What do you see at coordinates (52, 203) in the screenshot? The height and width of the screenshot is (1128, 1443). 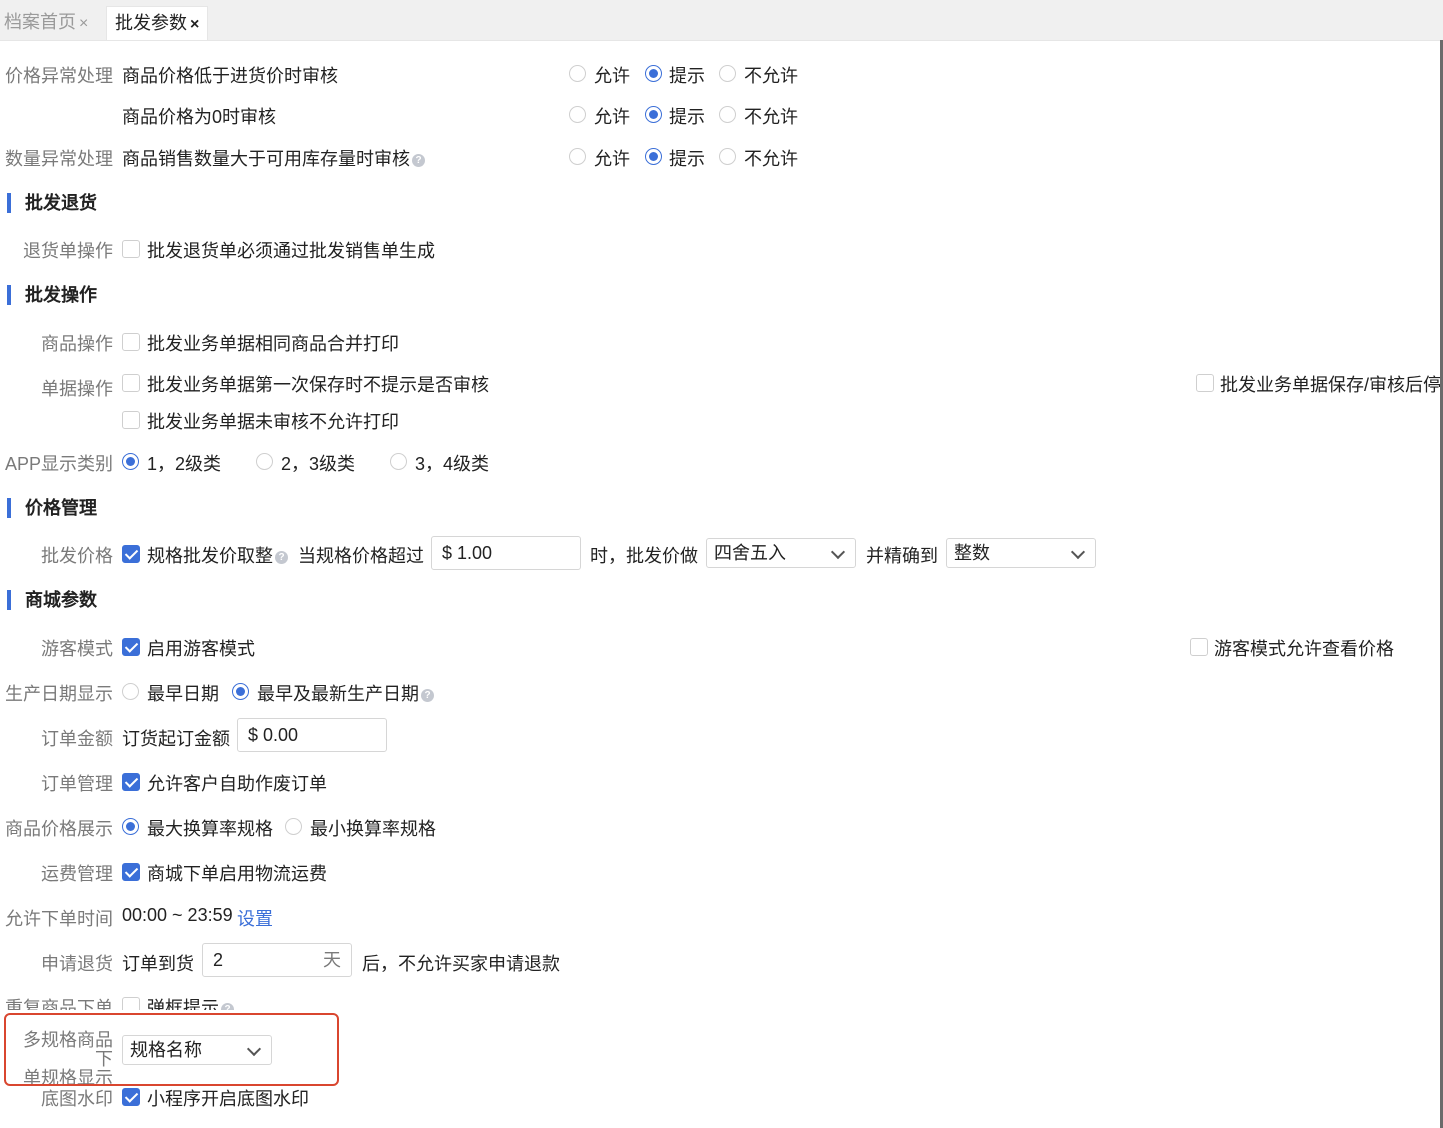 I see `section-title-return: 批发退货` at bounding box center [52, 203].